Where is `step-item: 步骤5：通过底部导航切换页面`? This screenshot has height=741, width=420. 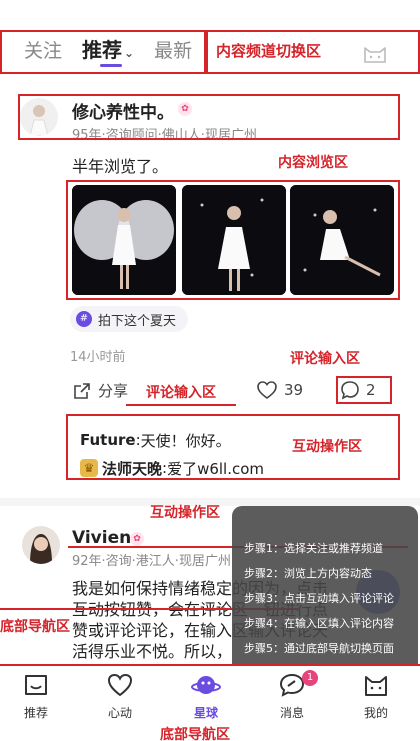 step-item: 步骤5：通过底部导航切换页面 is located at coordinates (319, 648).